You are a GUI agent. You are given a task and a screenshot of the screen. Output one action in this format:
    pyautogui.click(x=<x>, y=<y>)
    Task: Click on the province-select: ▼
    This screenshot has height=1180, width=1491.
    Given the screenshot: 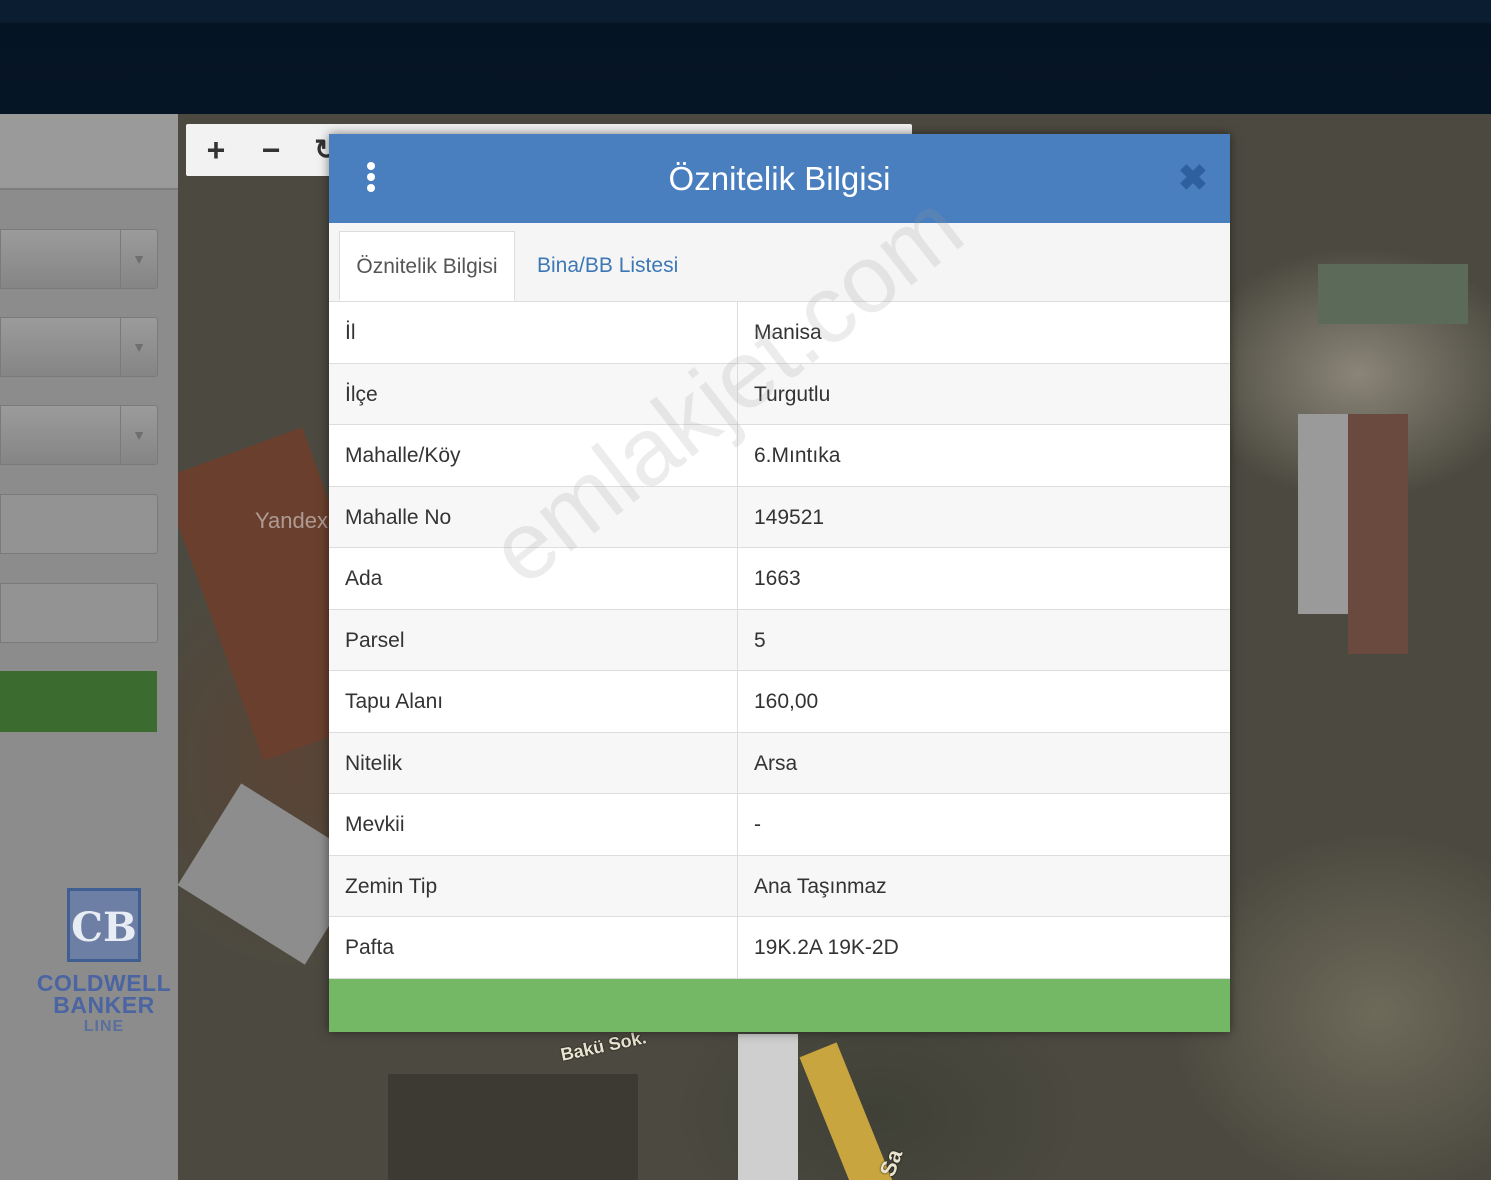 What is the action you would take?
    pyautogui.click(x=79, y=259)
    